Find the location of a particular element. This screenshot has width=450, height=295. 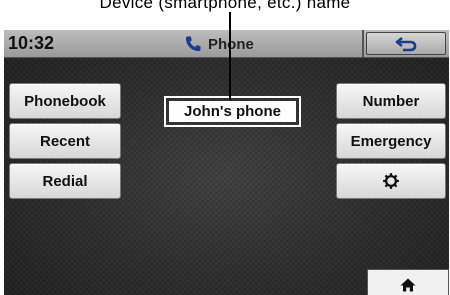

recent-button: Recent is located at coordinates (65, 141).